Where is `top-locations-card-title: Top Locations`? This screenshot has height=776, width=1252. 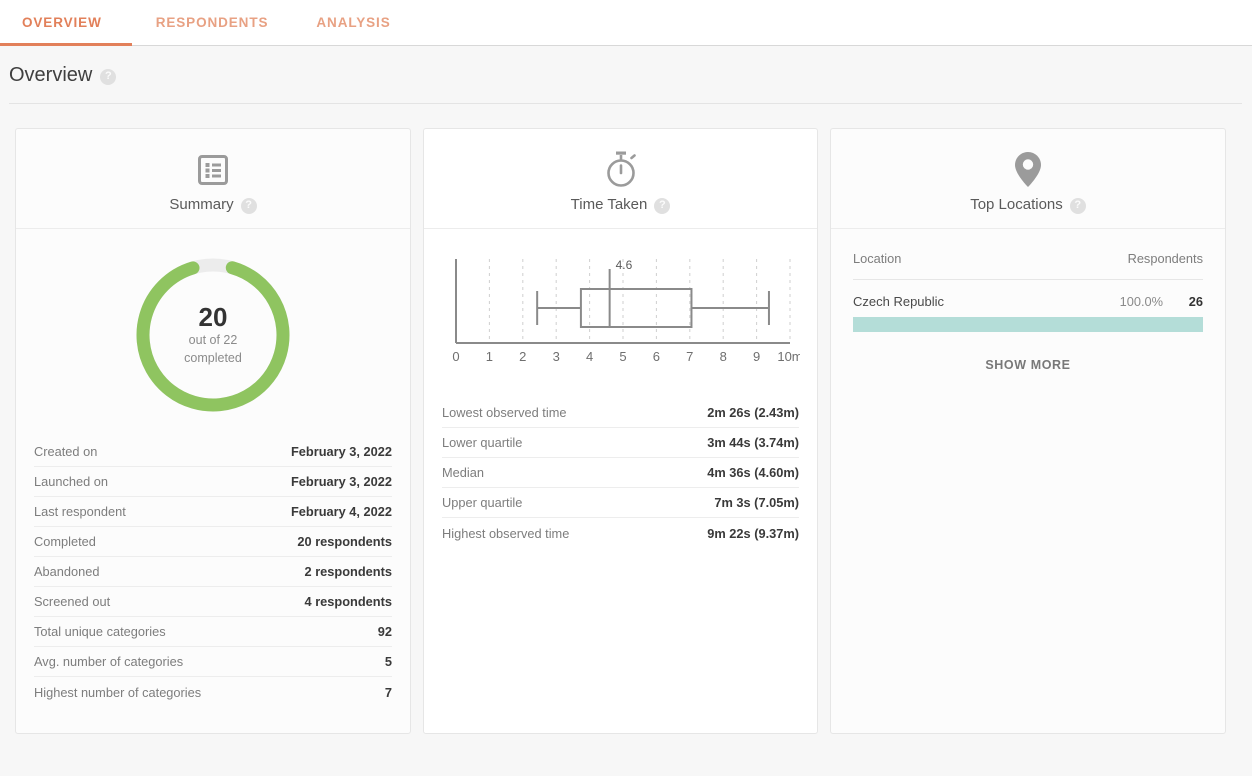
top-locations-card-title: Top Locations is located at coordinates (1016, 204).